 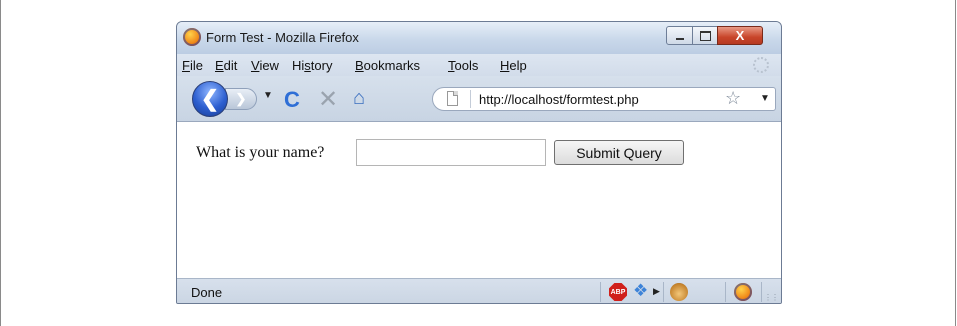 What do you see at coordinates (733, 98) in the screenshot?
I see `bookmark-star-icon: ☆` at bounding box center [733, 98].